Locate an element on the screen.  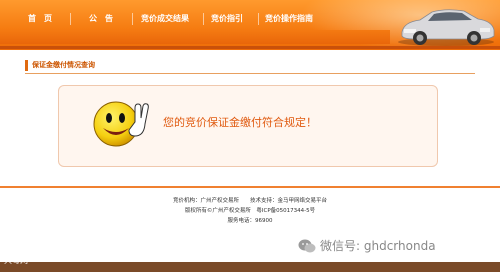
nav-item-guide: 竞价指引 is located at coordinates (227, 19).